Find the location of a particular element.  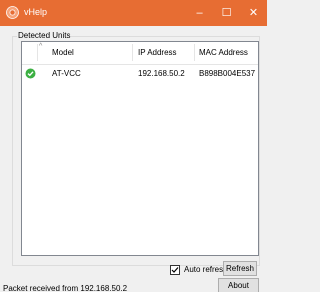

group-label: Detected Units is located at coordinates (44, 35).